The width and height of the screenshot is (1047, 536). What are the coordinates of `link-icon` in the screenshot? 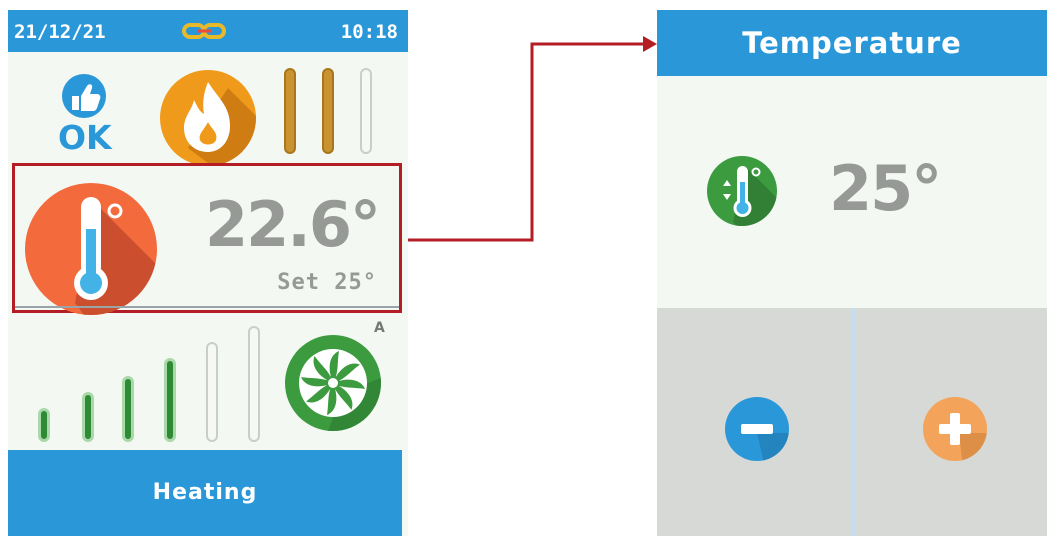 It's located at (204, 33).